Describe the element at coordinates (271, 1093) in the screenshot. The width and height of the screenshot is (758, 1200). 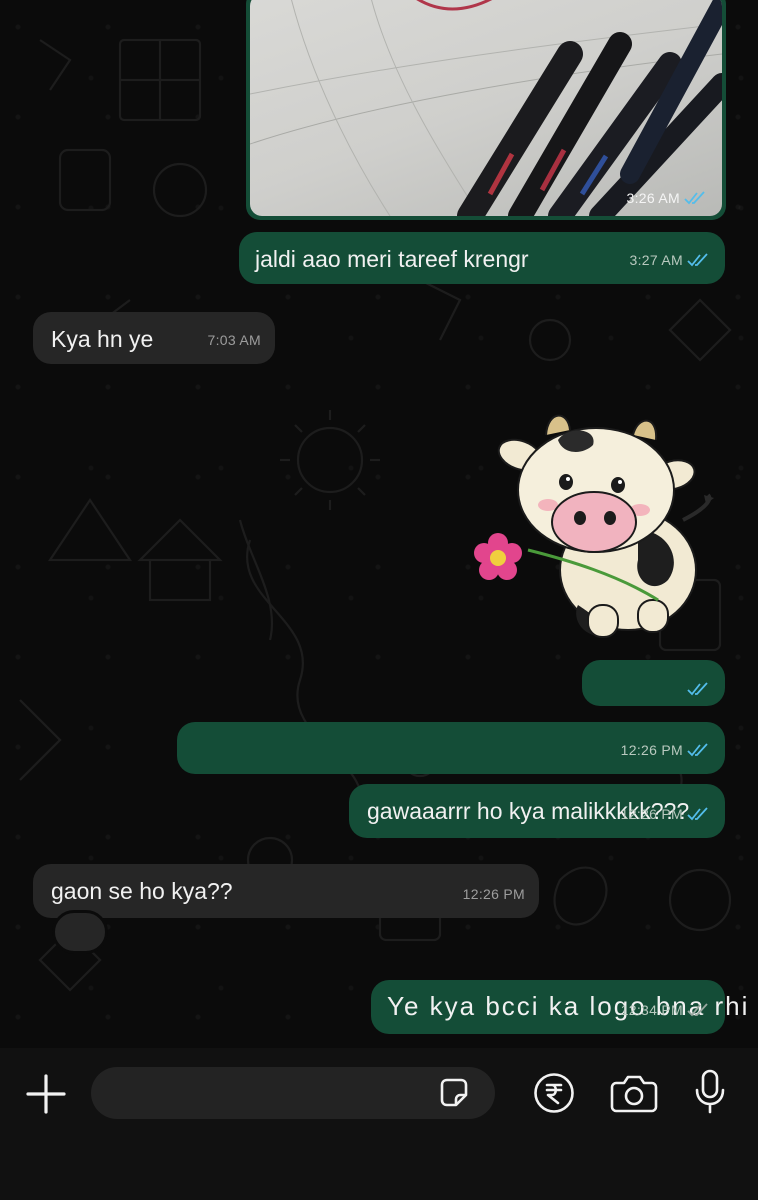
I see `message-input` at that location.